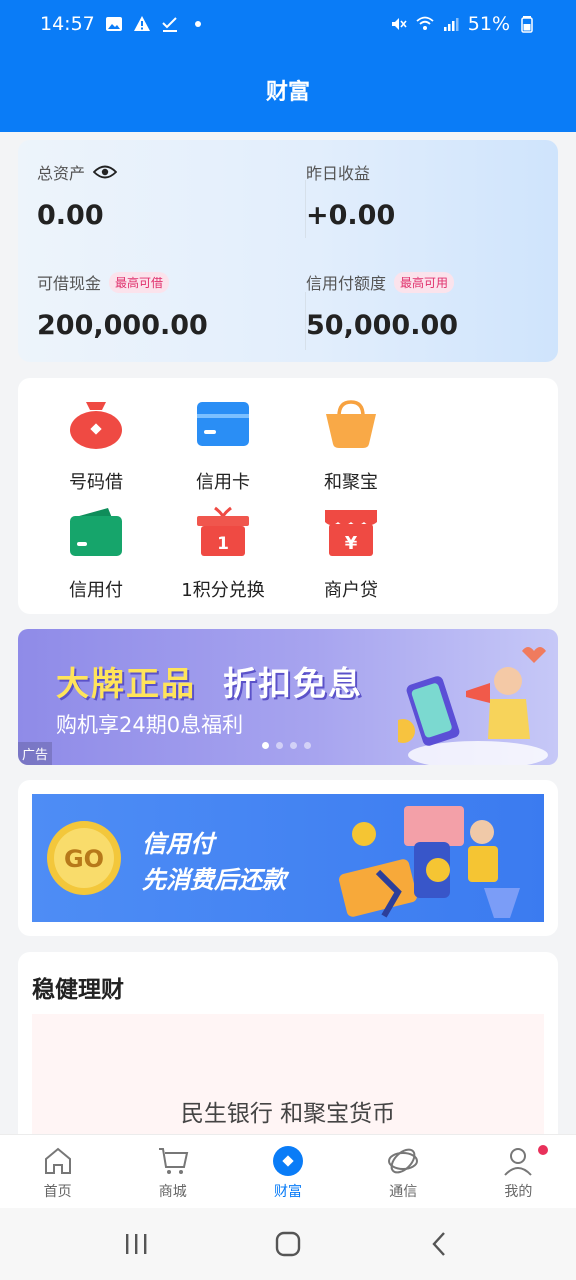 Image resolution: width=576 pixels, height=1280 pixels. What do you see at coordinates (518, 1192) in the screenshot?
I see `tab-label: 我的` at bounding box center [518, 1192].